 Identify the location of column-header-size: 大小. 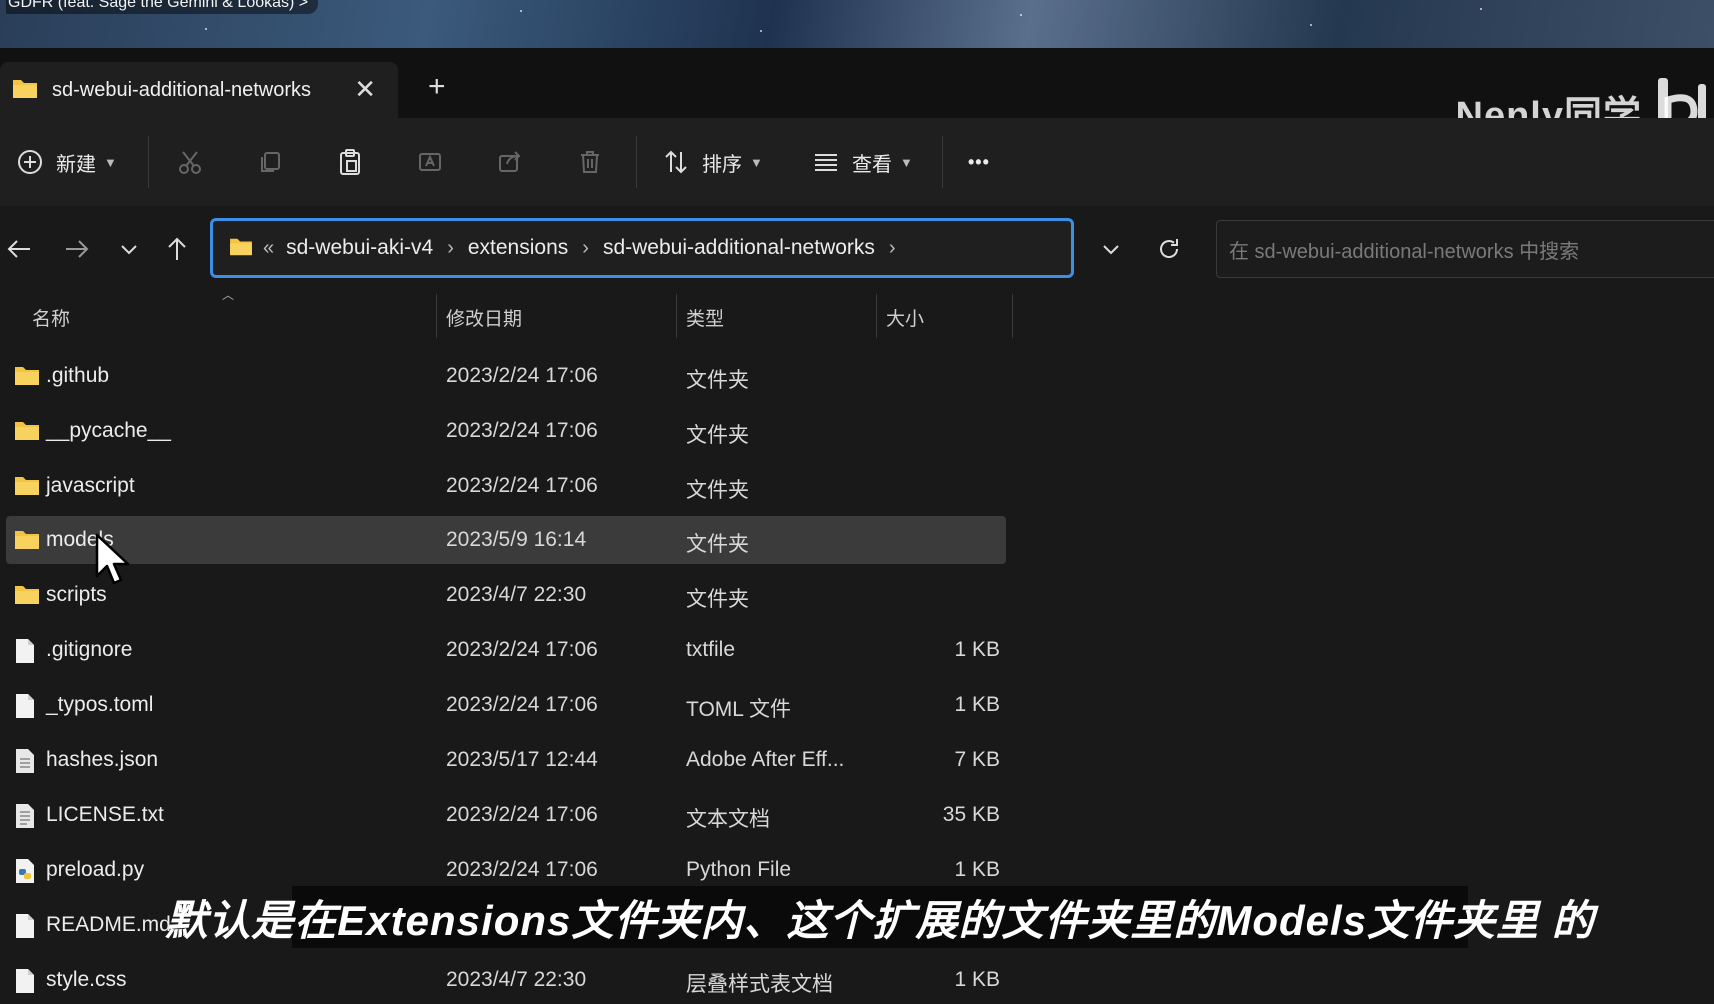
(905, 317).